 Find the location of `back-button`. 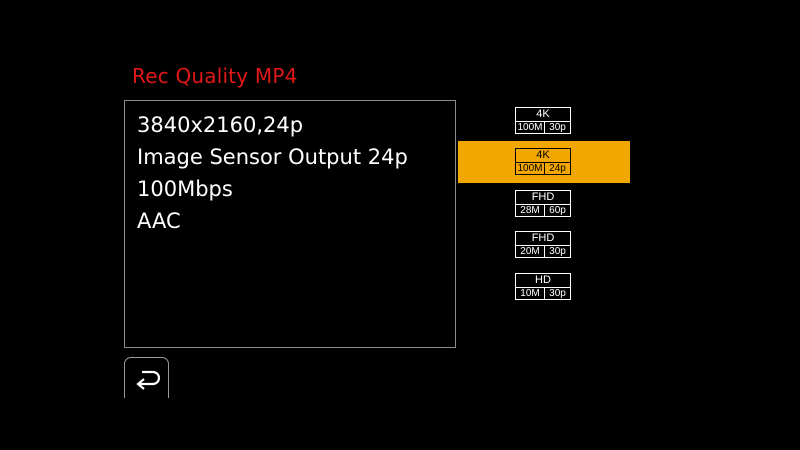

back-button is located at coordinates (146, 377).